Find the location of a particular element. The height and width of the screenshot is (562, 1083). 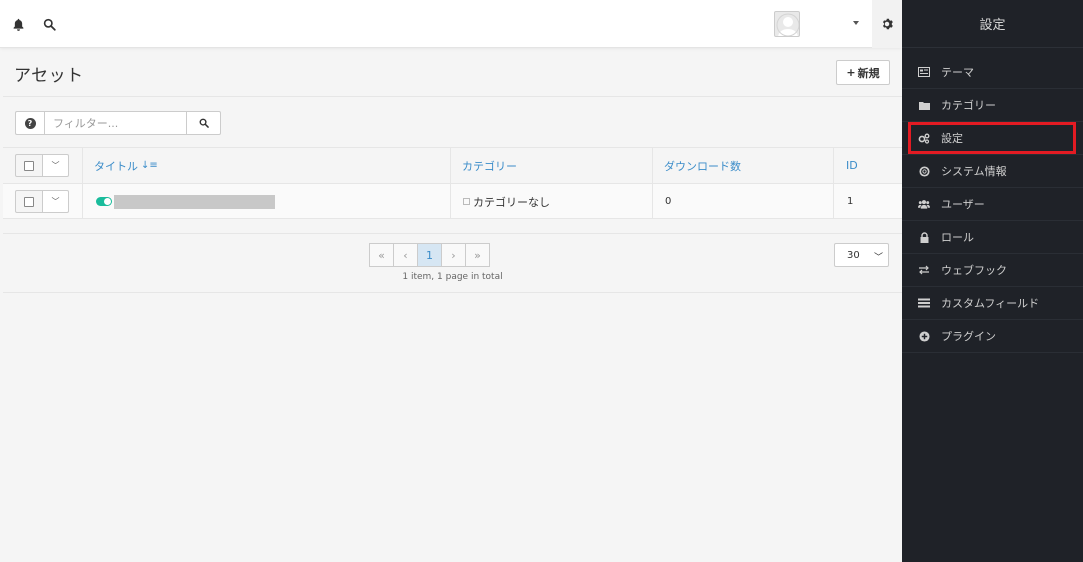

row-checkbox is located at coordinates (29, 201).